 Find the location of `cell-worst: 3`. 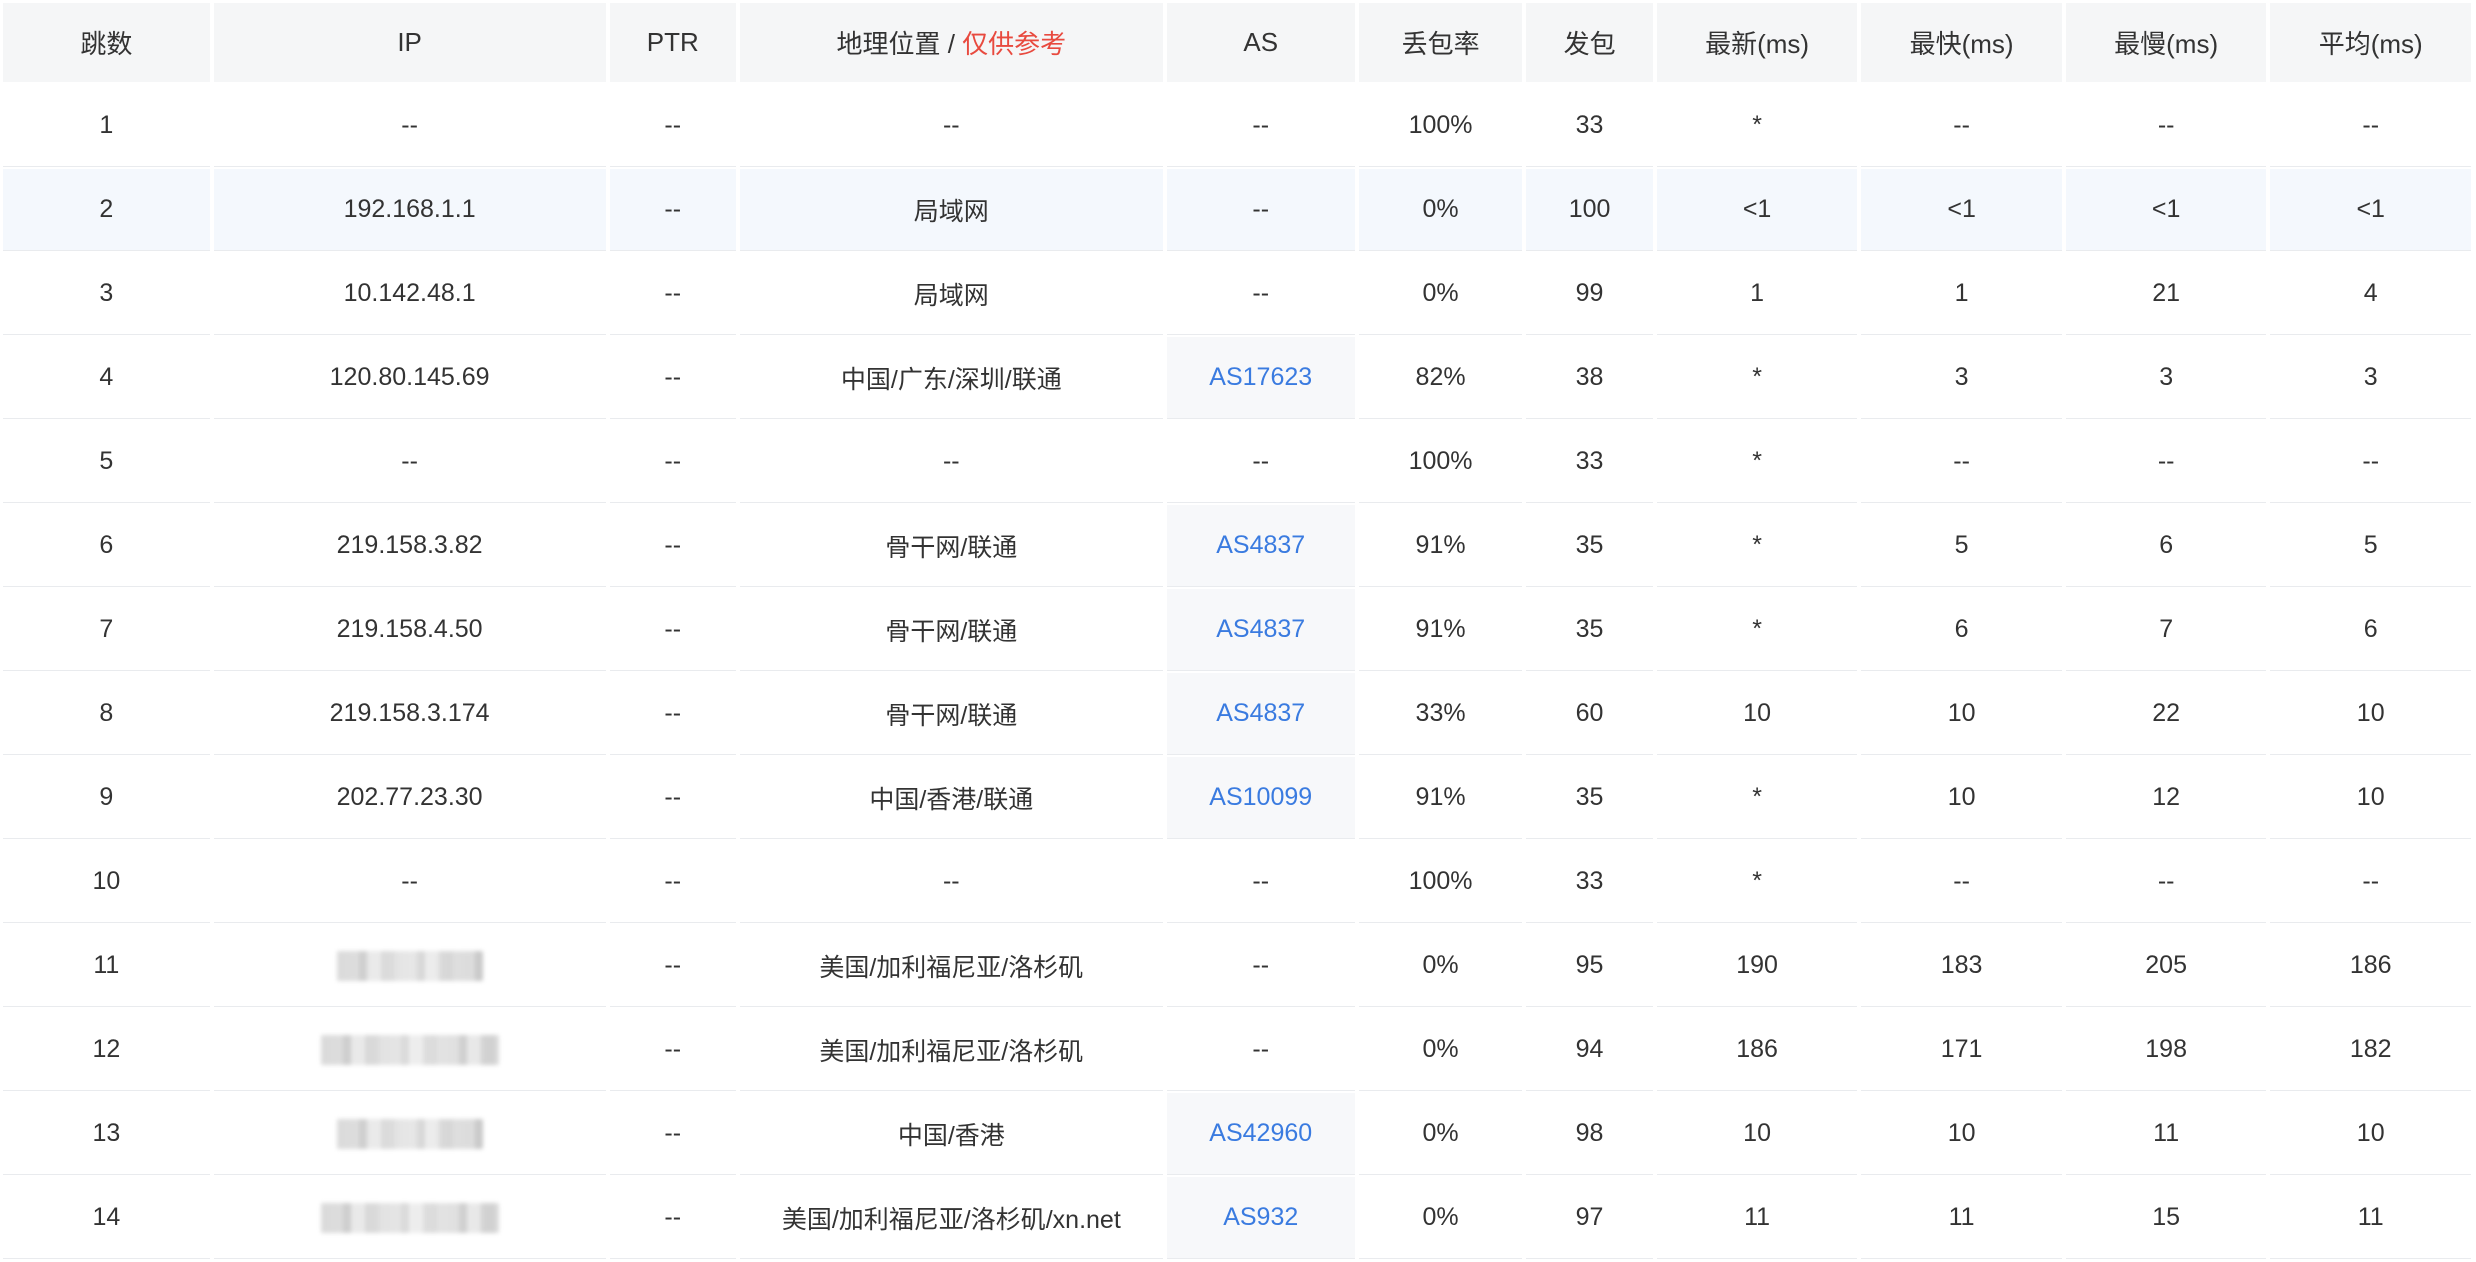

cell-worst: 3 is located at coordinates (2166, 377).